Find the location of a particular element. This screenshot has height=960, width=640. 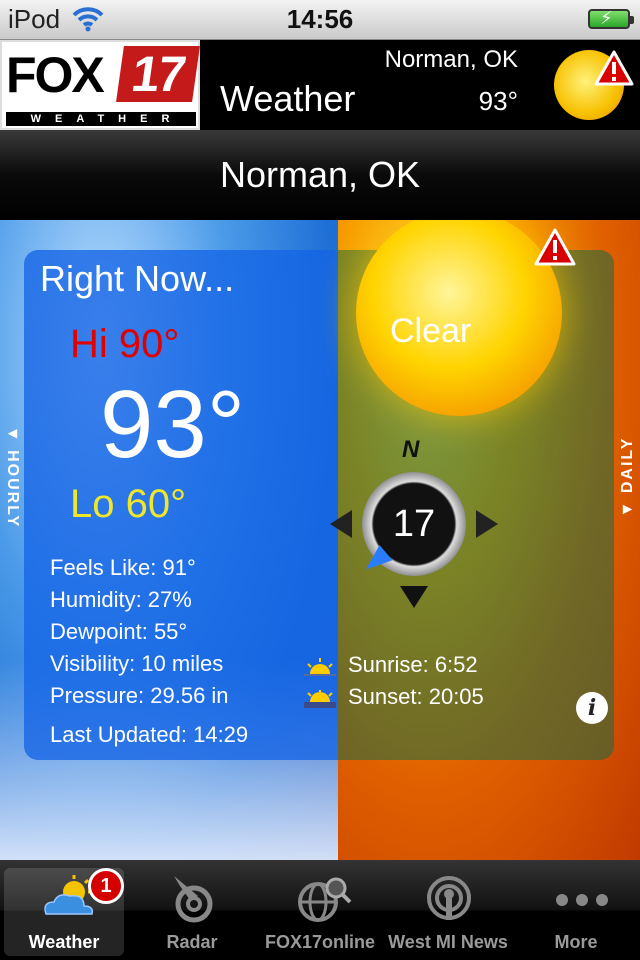

partly-cloudy-icon is located at coordinates (67, 899).